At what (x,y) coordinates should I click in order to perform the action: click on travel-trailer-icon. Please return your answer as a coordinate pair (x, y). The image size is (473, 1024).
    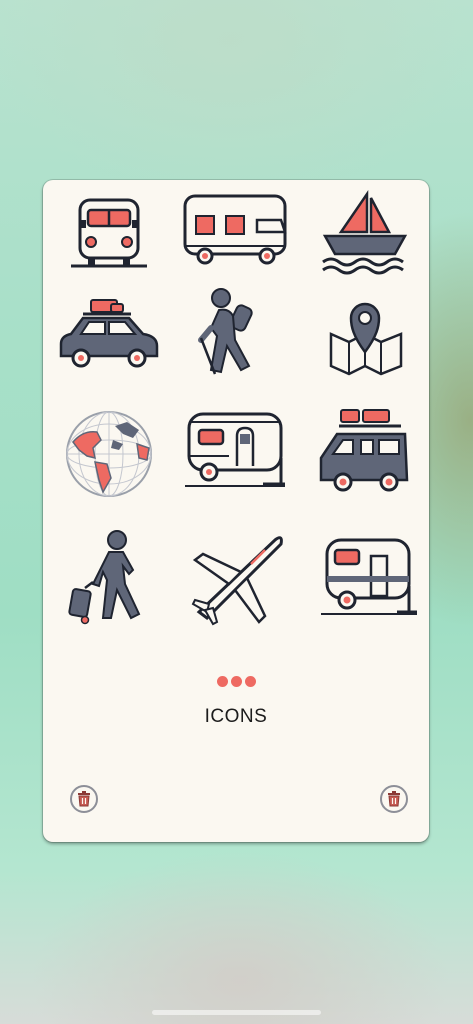
    Looking at the image, I should click on (236, 456).